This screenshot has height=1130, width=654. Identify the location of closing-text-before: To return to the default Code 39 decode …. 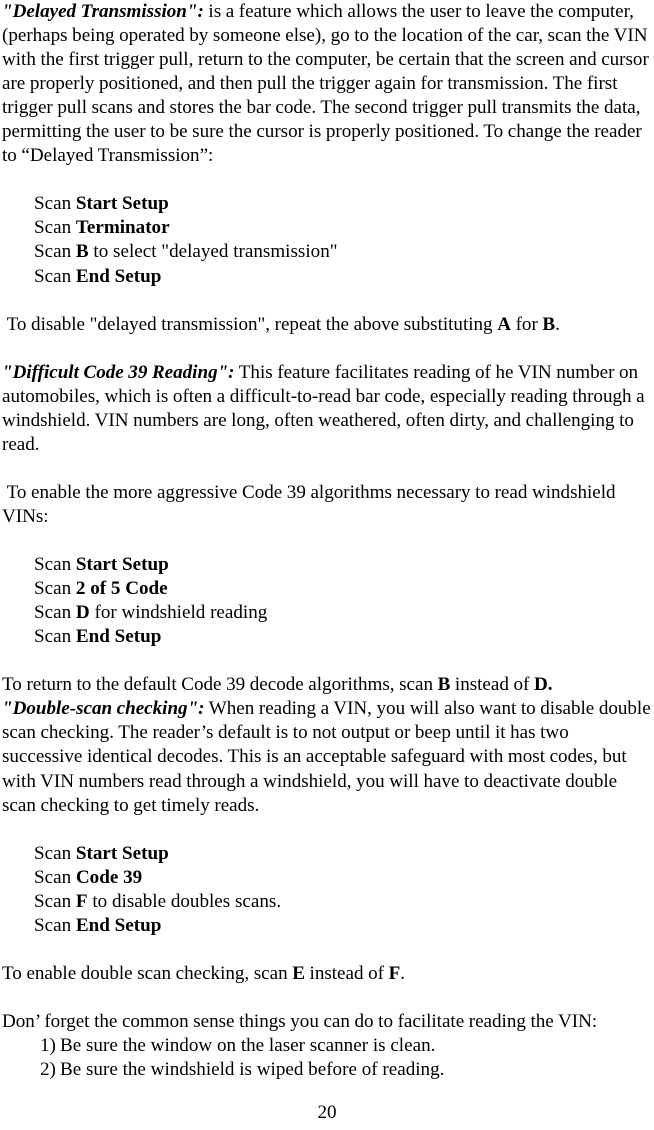
(220, 685).